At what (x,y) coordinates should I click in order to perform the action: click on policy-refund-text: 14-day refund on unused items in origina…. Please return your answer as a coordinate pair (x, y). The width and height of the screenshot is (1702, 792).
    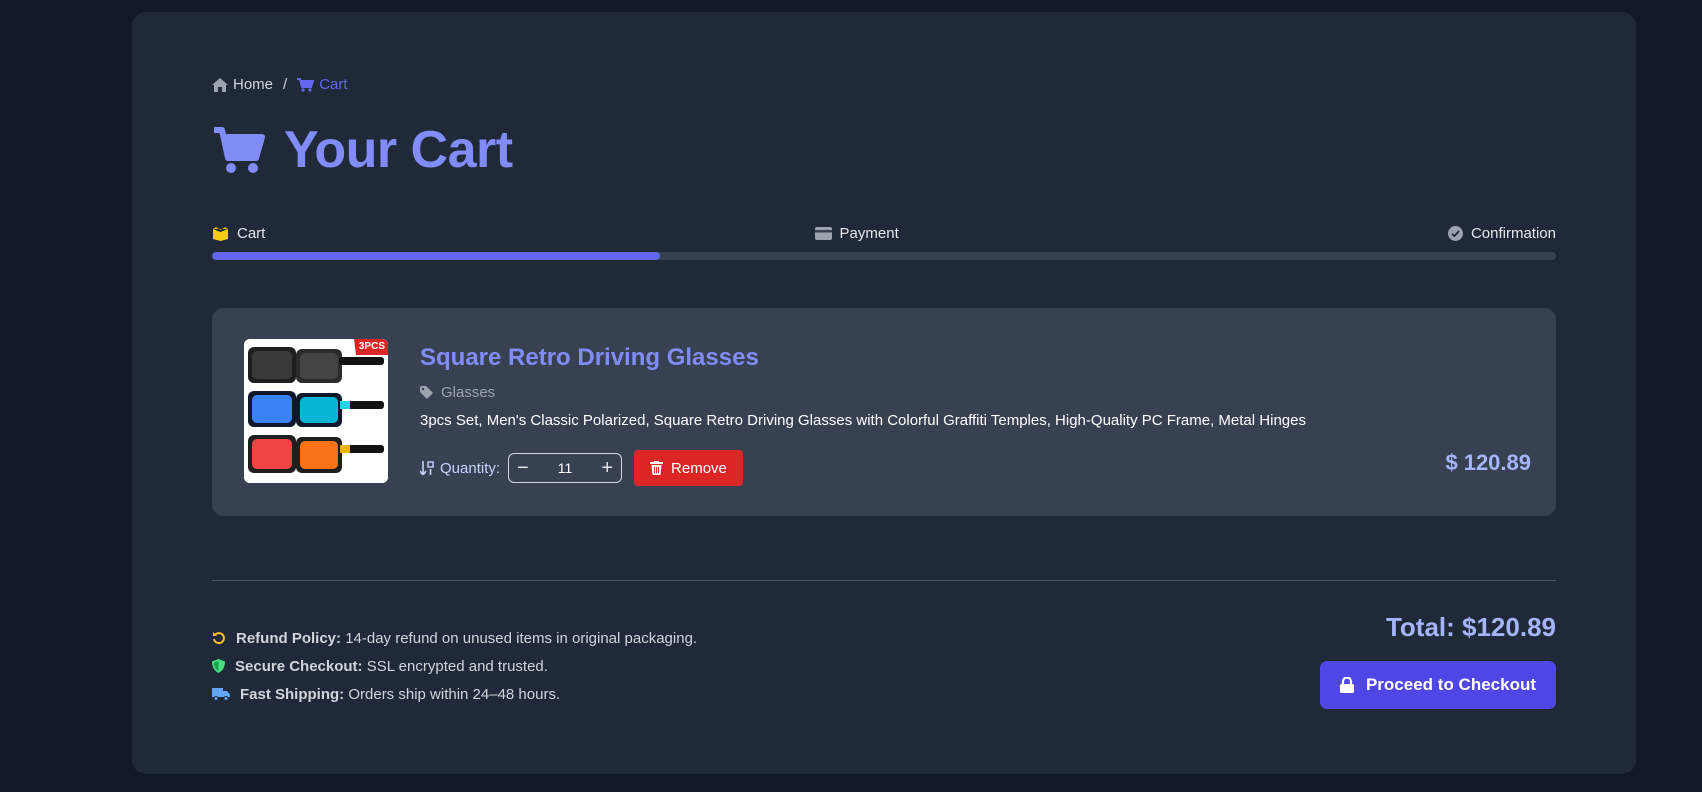
    Looking at the image, I should click on (521, 638).